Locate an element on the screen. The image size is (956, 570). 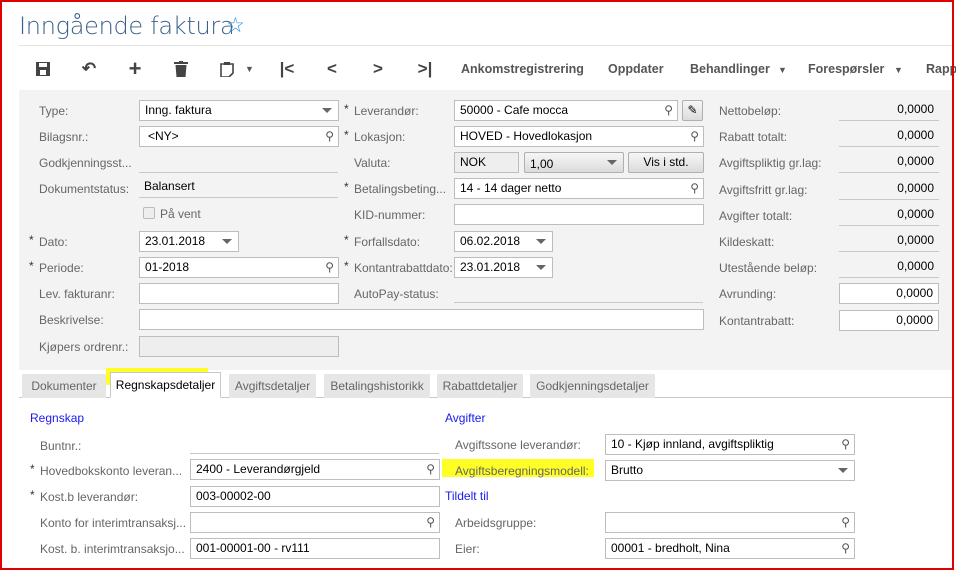
delete-icon is located at coordinates (181, 69).